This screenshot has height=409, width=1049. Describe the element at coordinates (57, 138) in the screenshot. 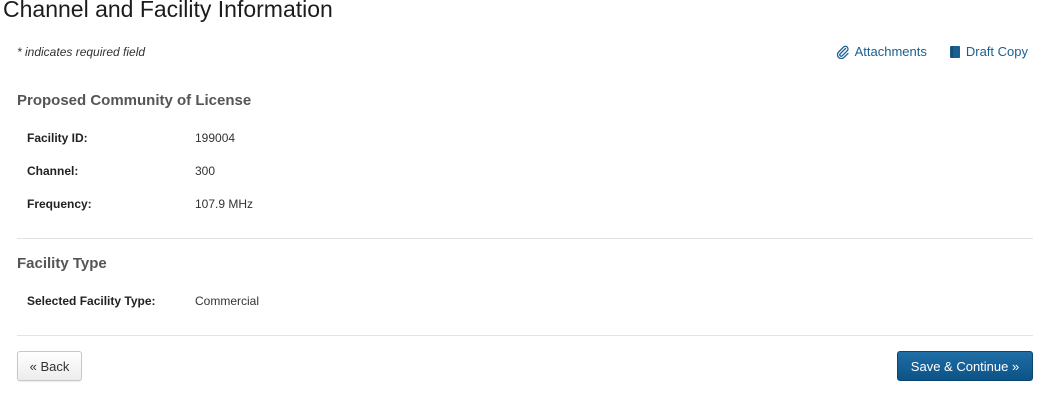

I see `facility-id-label: Facility ID:` at that location.